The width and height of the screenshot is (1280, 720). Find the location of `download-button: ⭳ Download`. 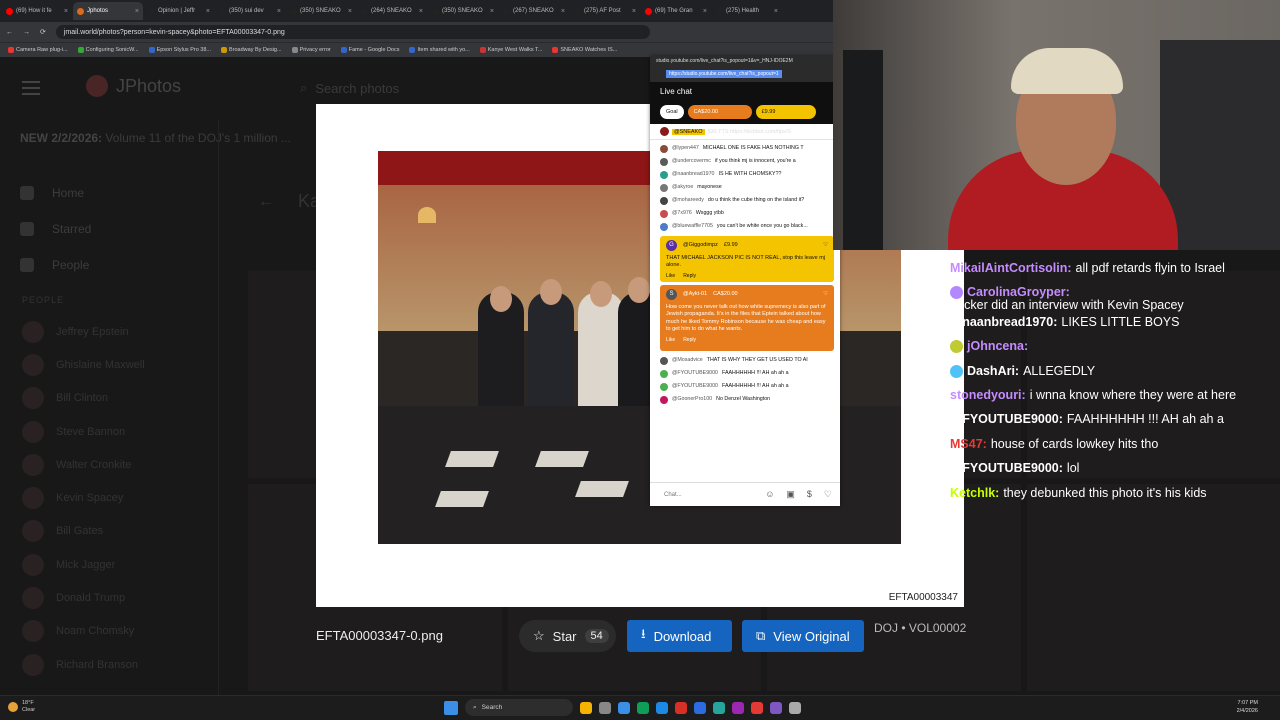

download-button: ⭳ Download is located at coordinates (679, 636).